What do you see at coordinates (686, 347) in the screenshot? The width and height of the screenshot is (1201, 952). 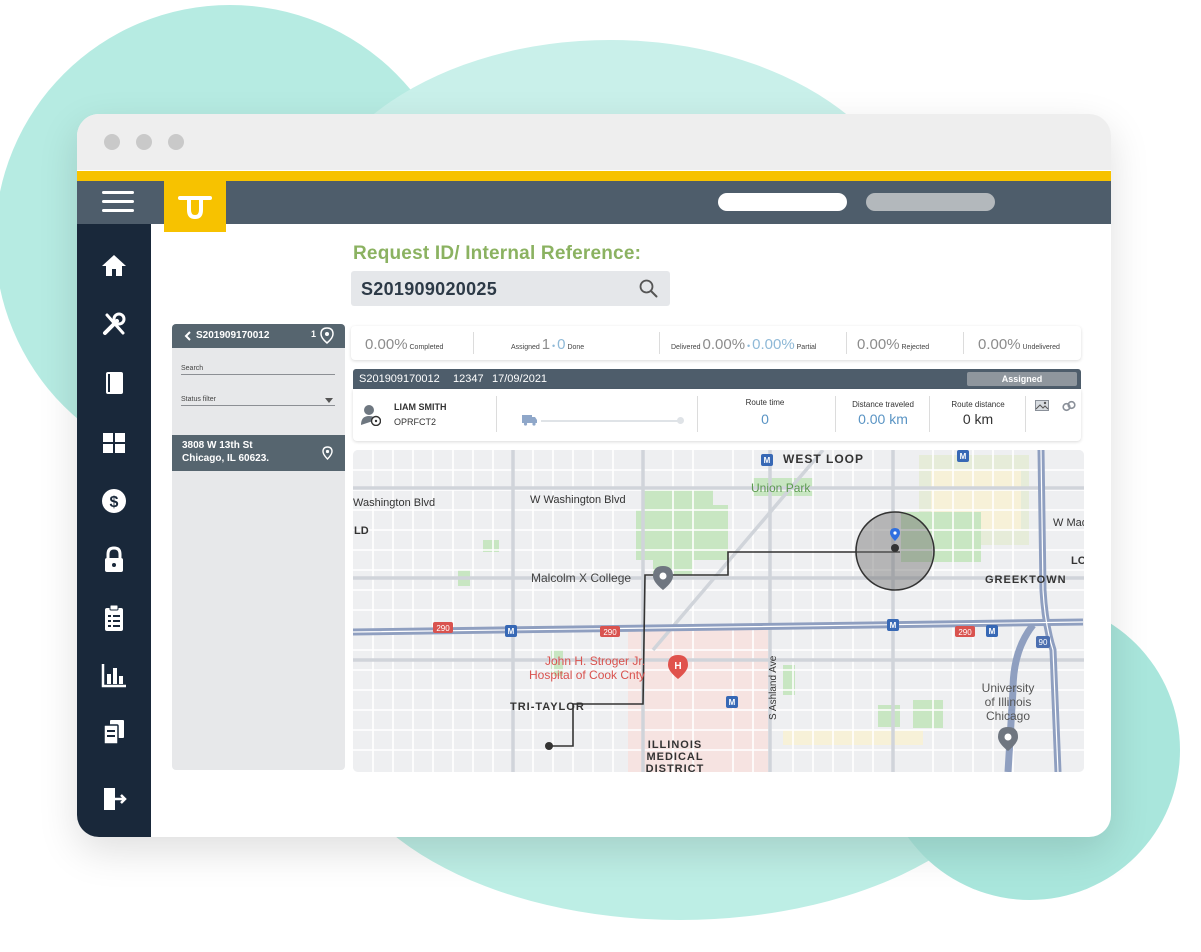 I see `delivered-label: Delivered` at bounding box center [686, 347].